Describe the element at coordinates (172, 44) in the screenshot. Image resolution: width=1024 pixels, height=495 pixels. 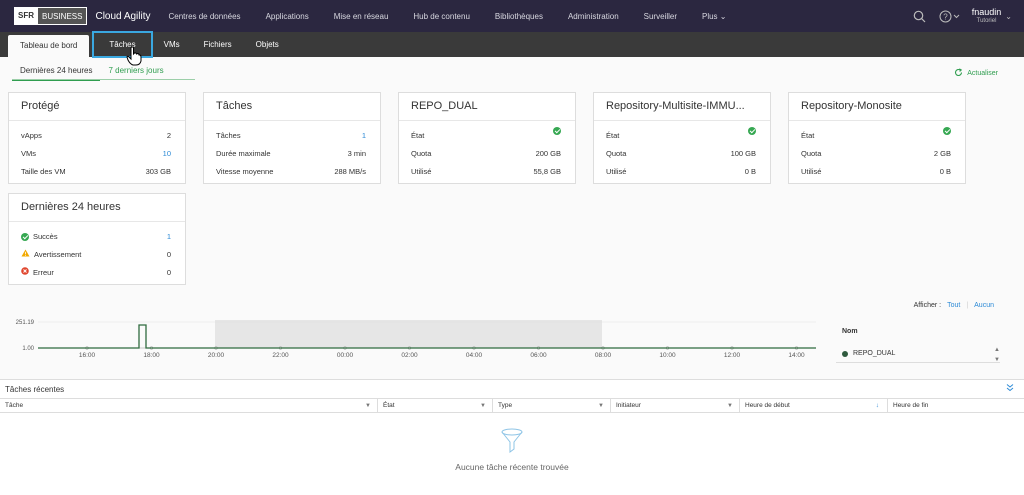
I see `tab-vms: VMs` at that location.